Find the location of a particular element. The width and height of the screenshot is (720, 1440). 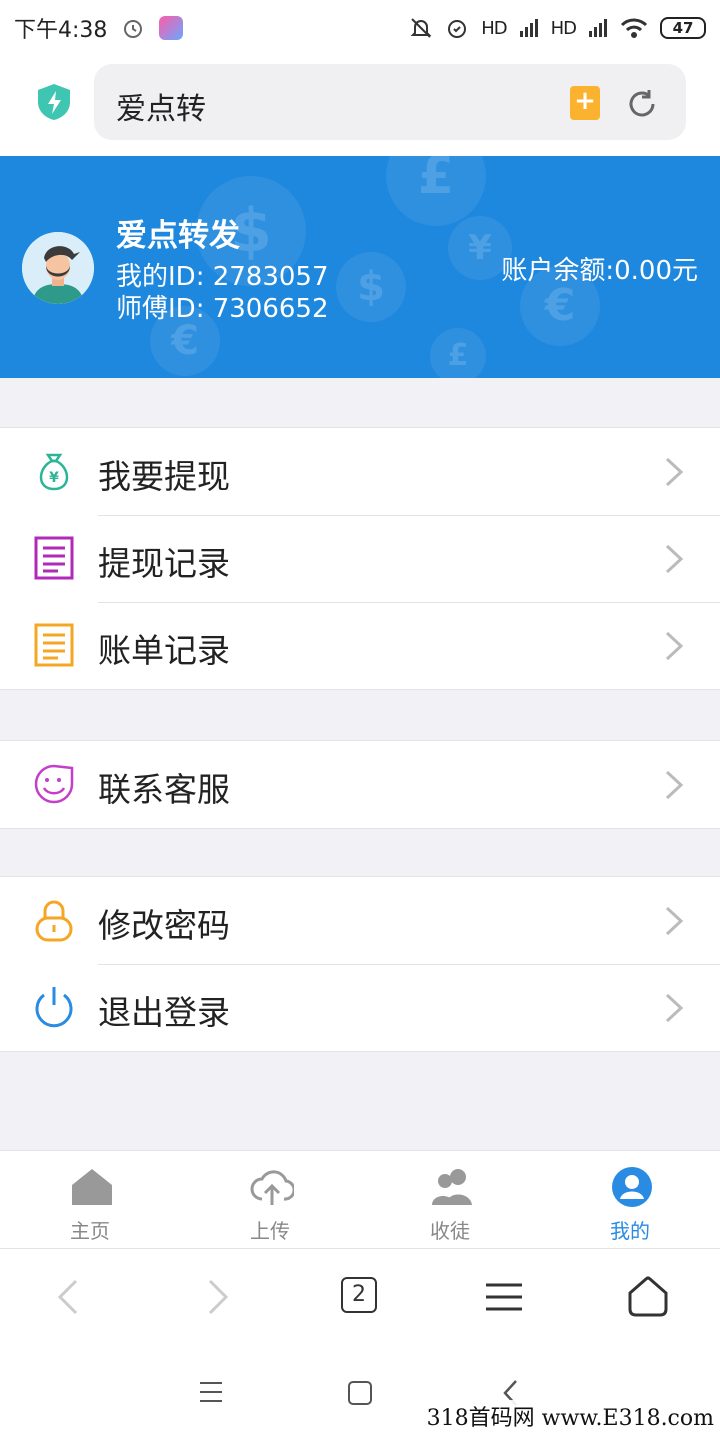

menu-group-service: 联系客服 is located at coordinates (360, 784).